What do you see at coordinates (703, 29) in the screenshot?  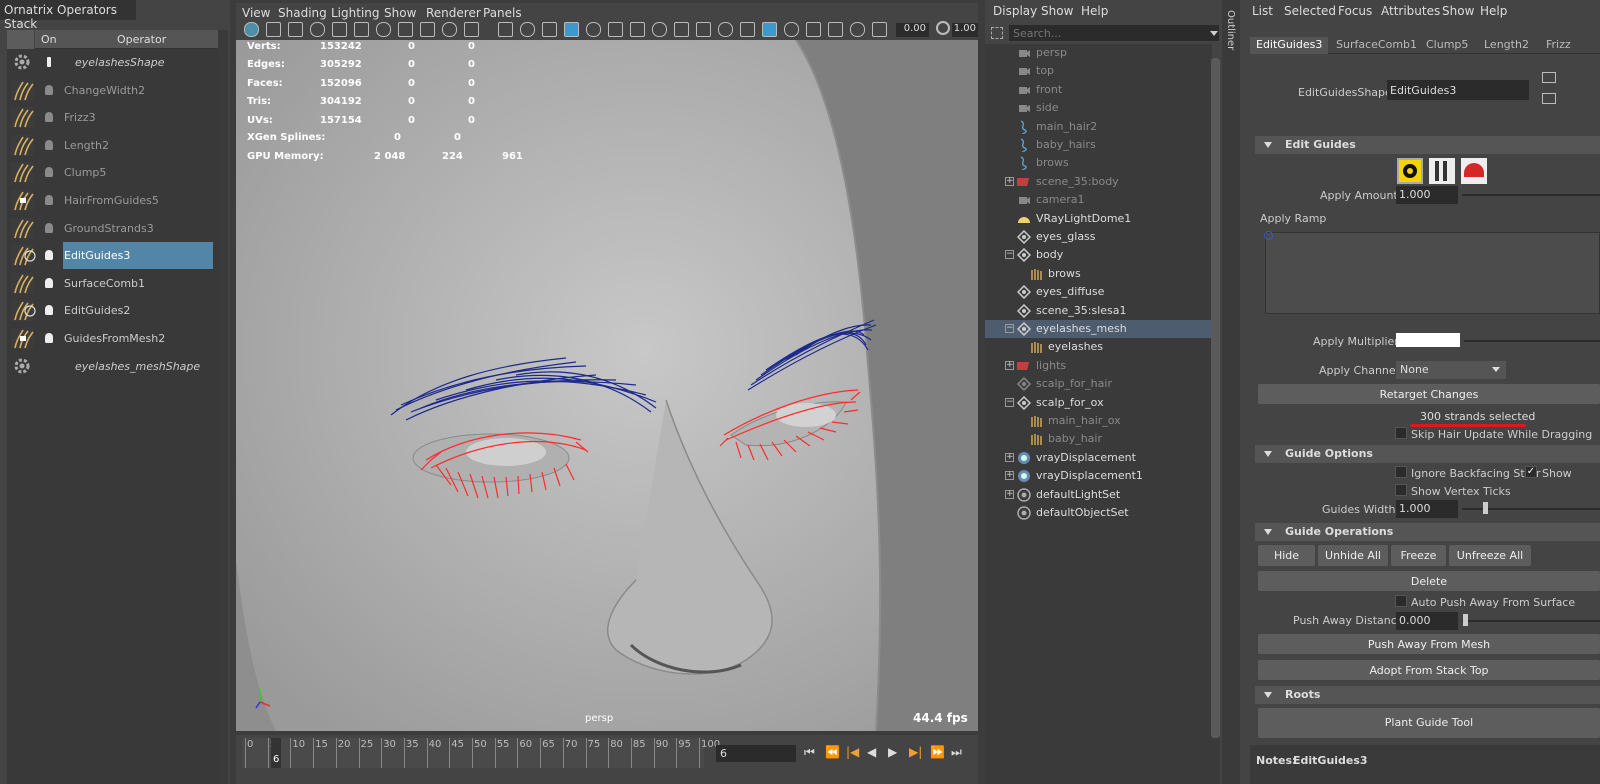 I see `dof-icon` at bounding box center [703, 29].